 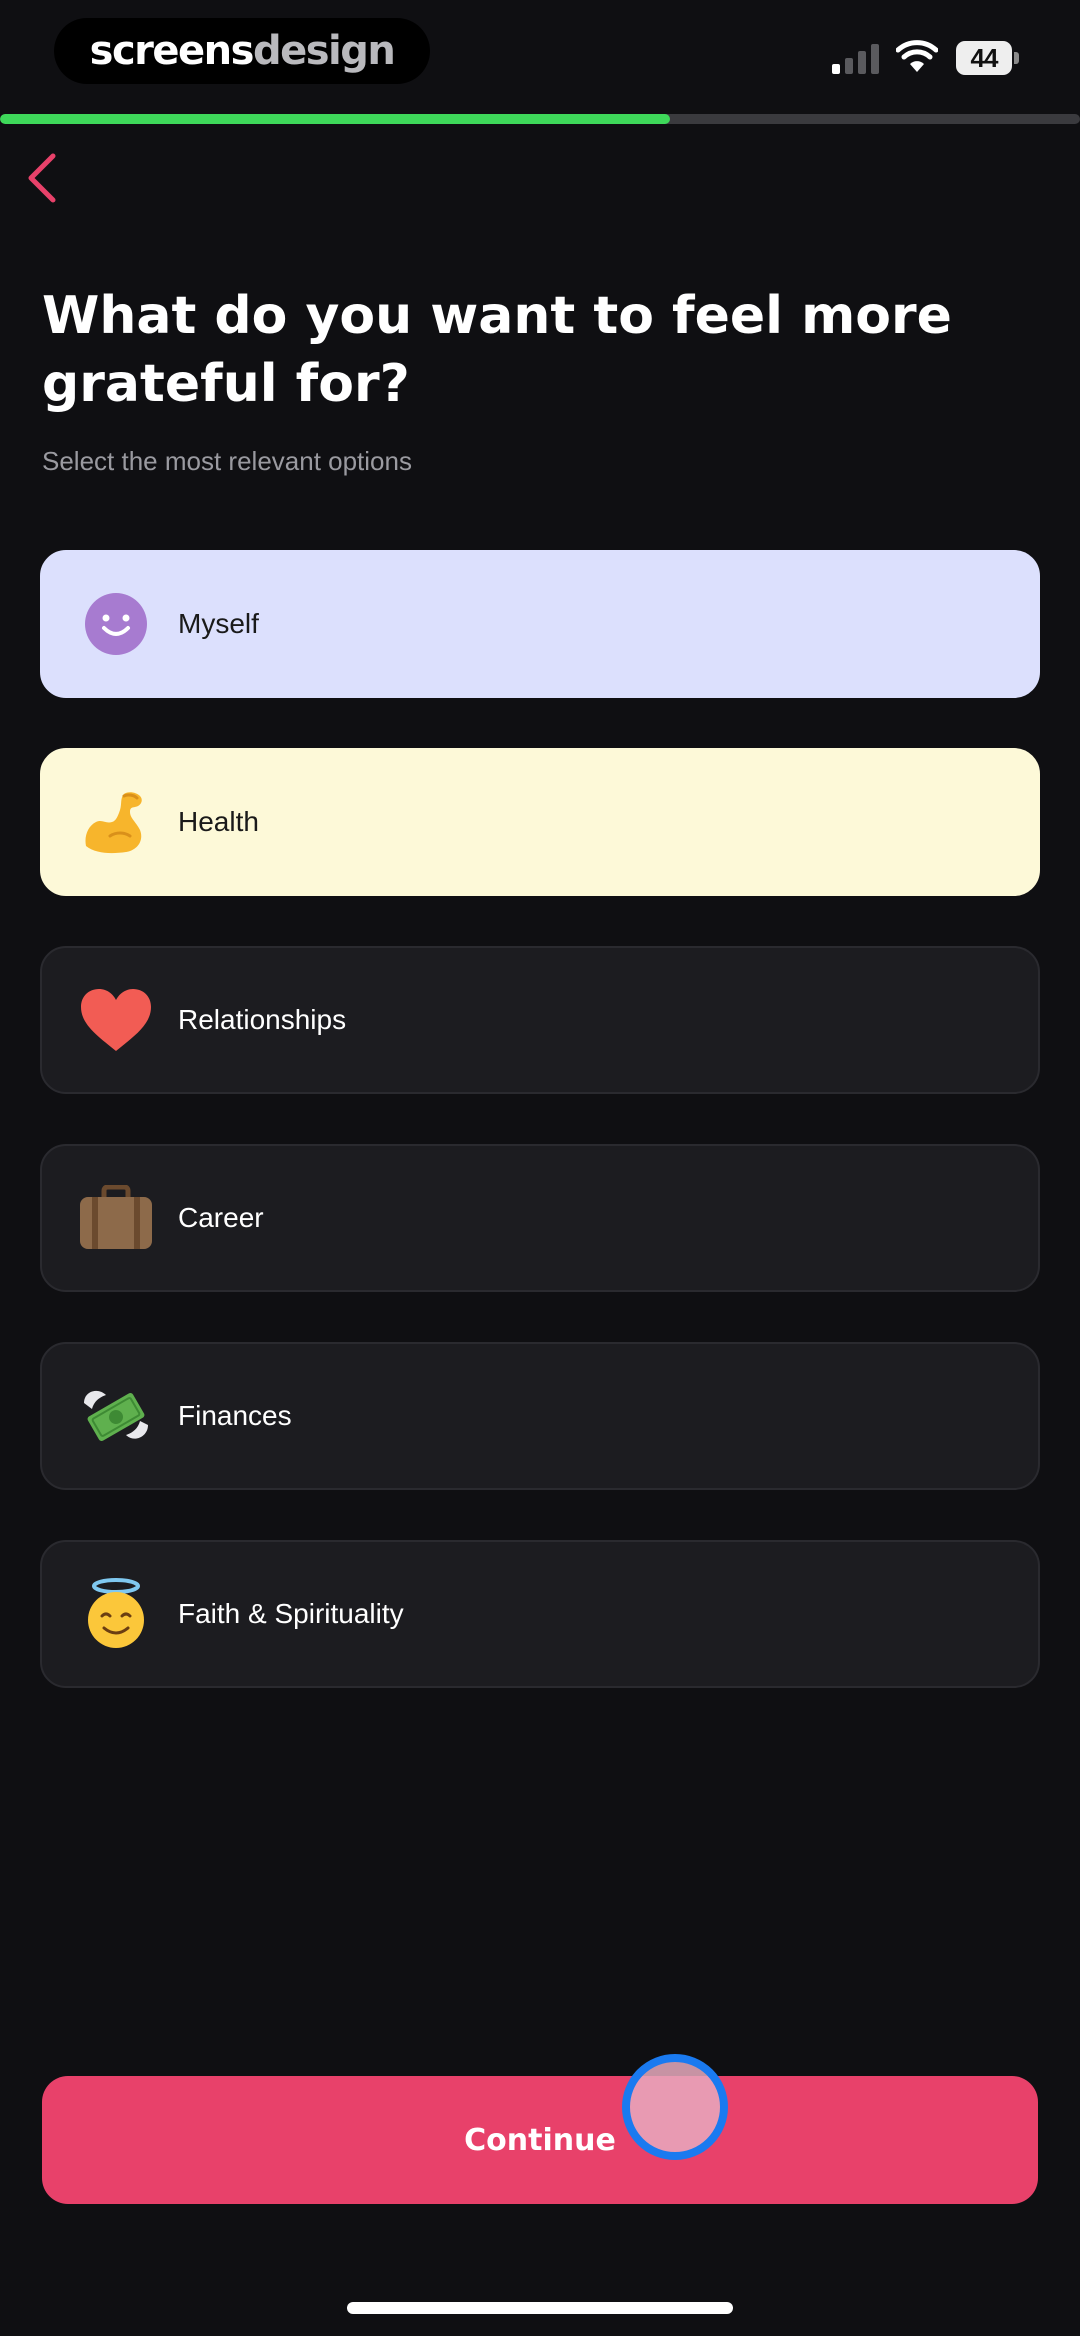 I want to click on brand-logo: screens design, so click(x=242, y=51).